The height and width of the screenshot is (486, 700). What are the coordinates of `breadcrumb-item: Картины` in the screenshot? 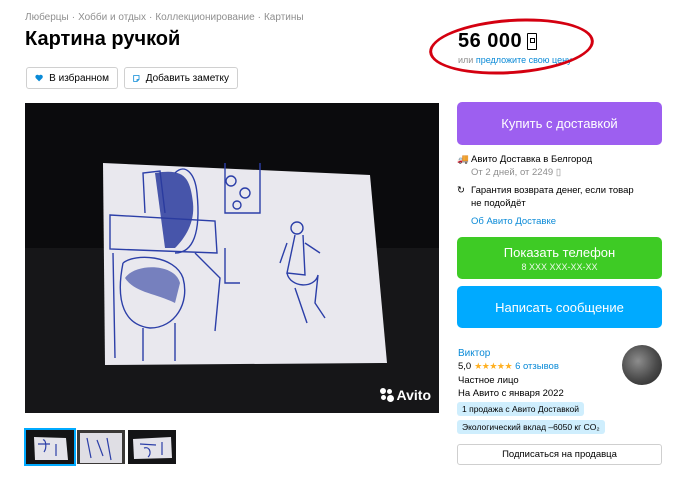 It's located at (284, 17).